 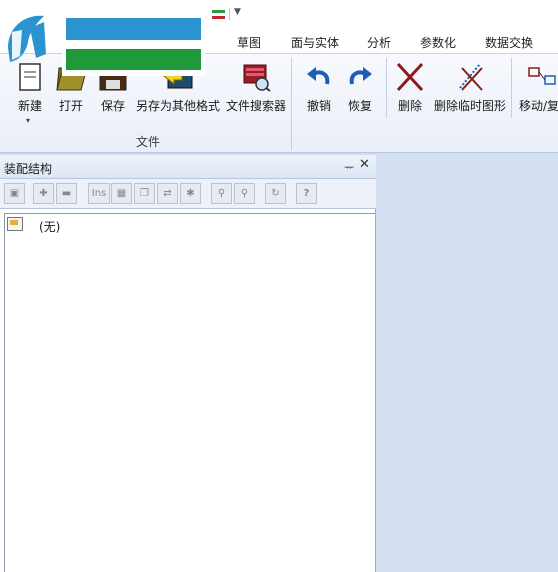 What do you see at coordinates (244, 193) in the screenshot?
I see `find-next-icon: ⚲` at bounding box center [244, 193].